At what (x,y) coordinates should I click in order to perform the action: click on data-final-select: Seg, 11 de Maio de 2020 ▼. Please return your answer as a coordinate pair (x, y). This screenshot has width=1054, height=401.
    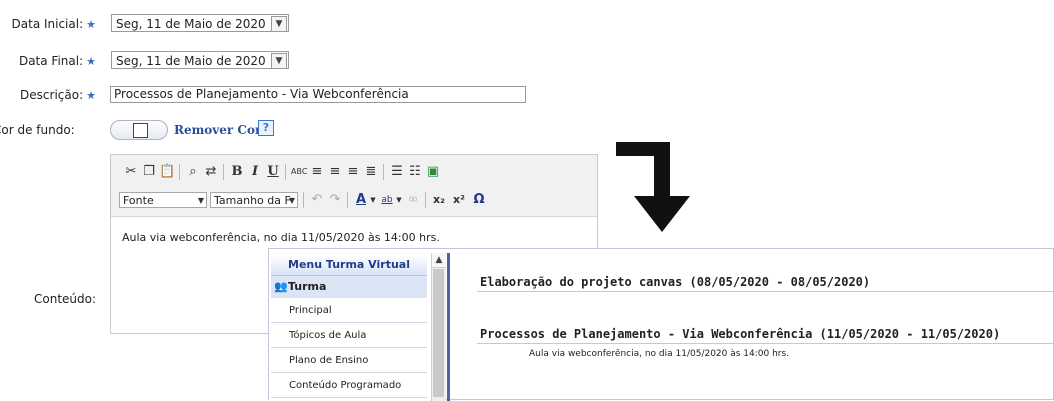
    Looking at the image, I should click on (200, 60).